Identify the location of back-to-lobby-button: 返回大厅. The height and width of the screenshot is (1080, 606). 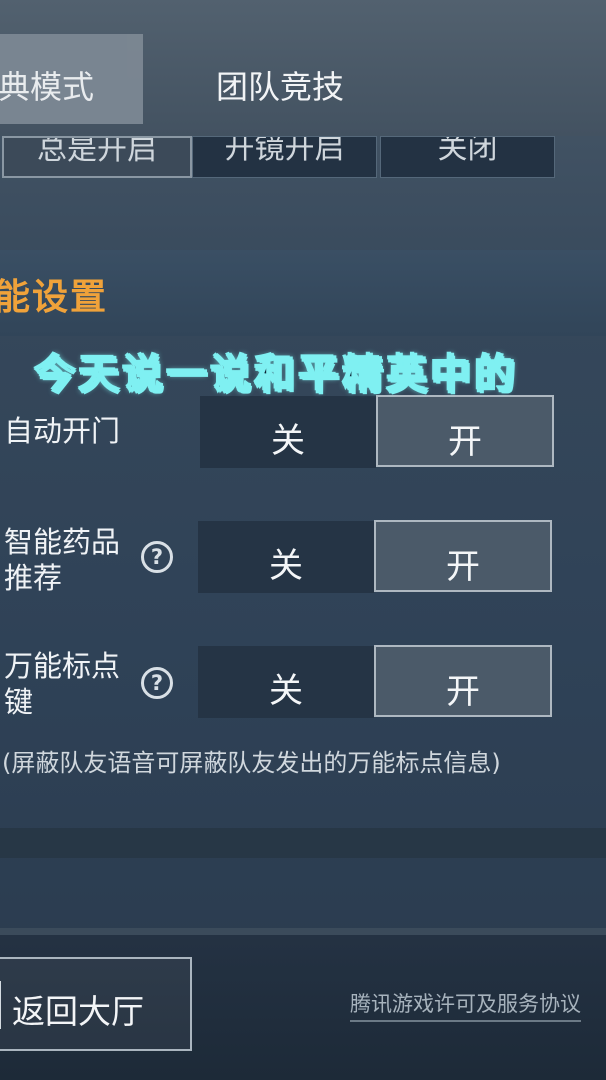
(96, 1004).